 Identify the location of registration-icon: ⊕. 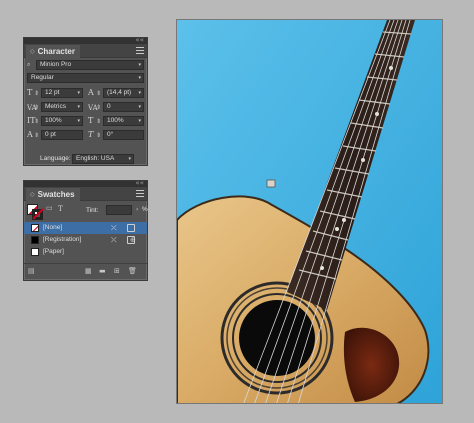
(131, 240).